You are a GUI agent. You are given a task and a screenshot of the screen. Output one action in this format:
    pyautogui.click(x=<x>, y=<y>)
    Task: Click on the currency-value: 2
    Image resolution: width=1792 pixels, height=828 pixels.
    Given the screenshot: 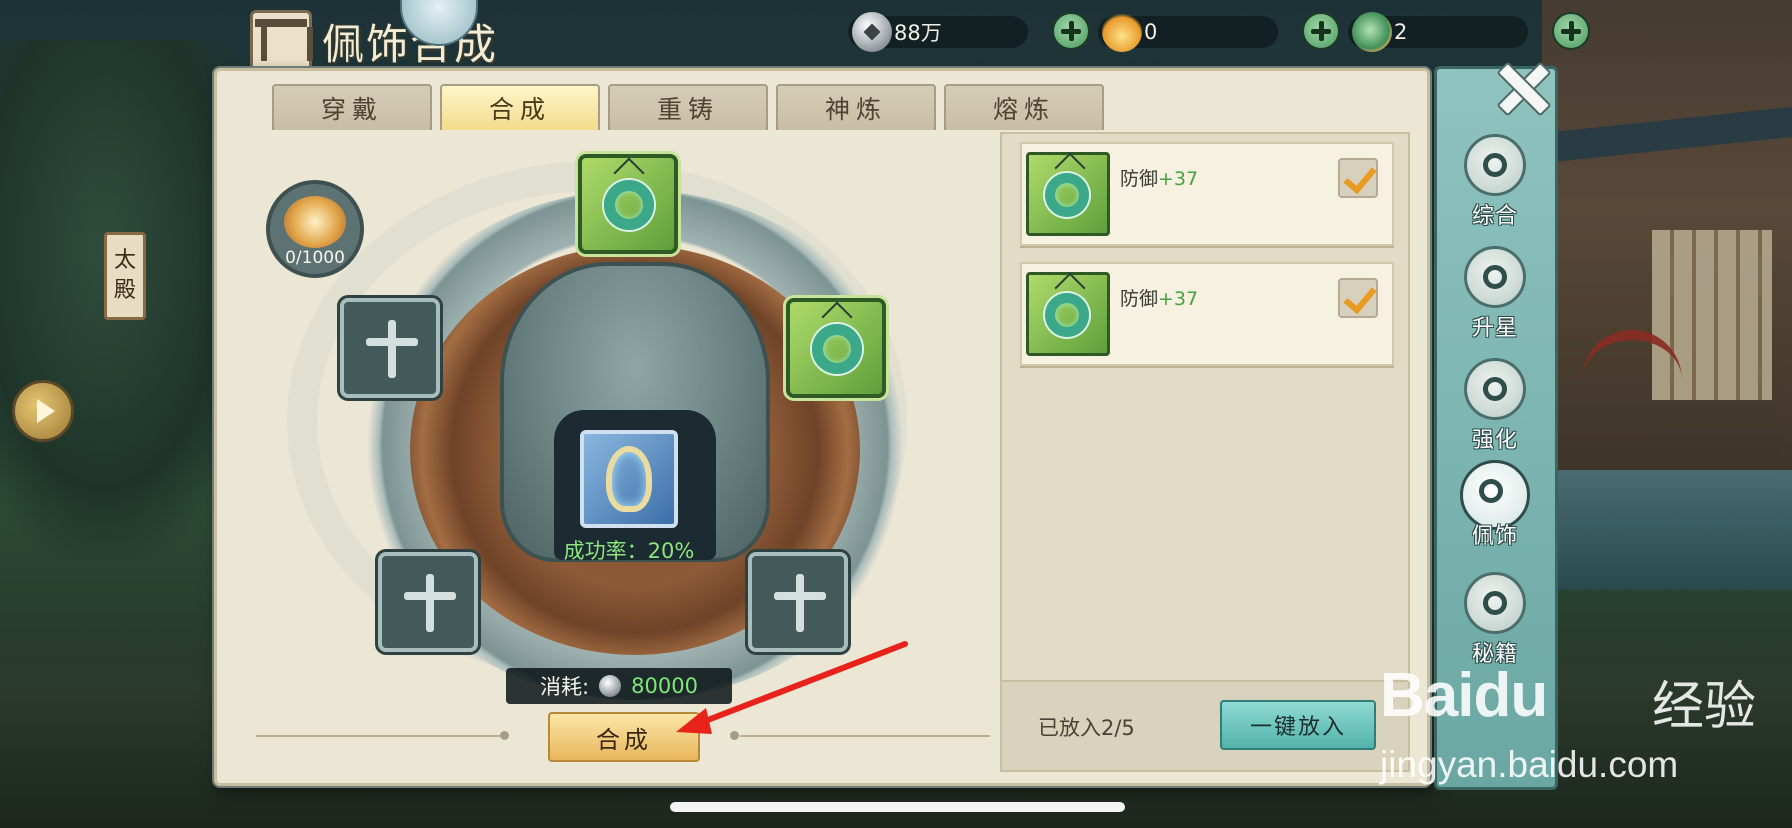 What is the action you would take?
    pyautogui.click(x=1401, y=32)
    